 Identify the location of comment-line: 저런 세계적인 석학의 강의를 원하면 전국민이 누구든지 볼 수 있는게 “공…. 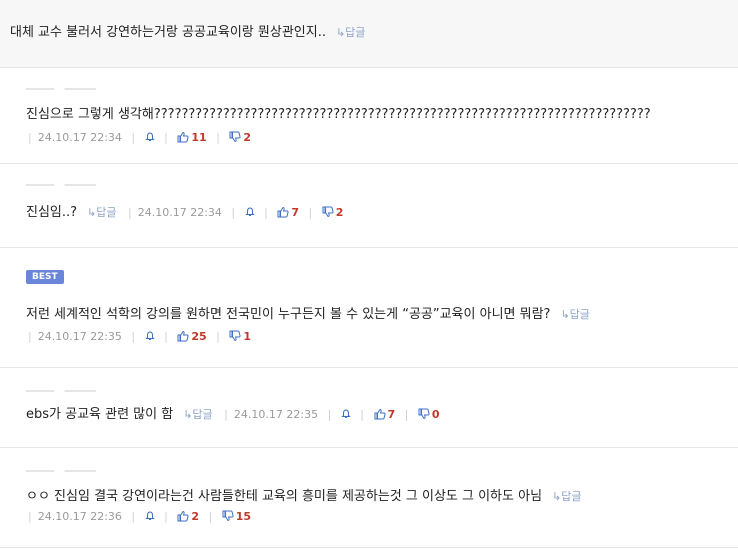
(382, 315).